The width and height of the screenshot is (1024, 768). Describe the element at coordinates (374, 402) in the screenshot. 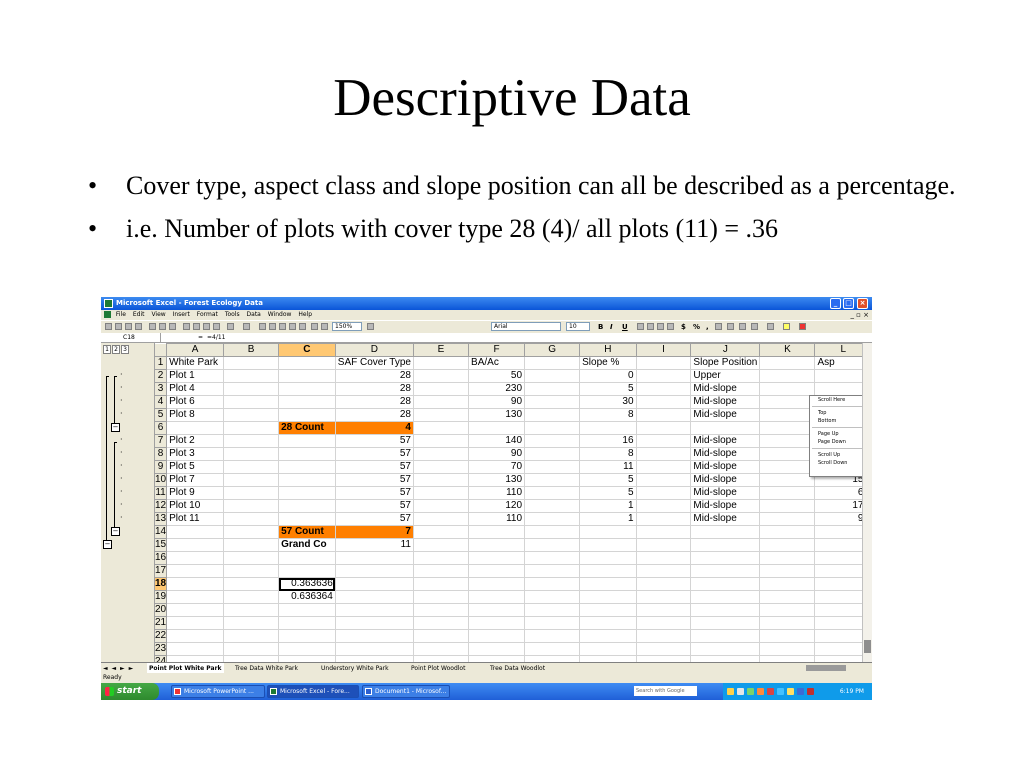

I see `table-cell: 28` at that location.